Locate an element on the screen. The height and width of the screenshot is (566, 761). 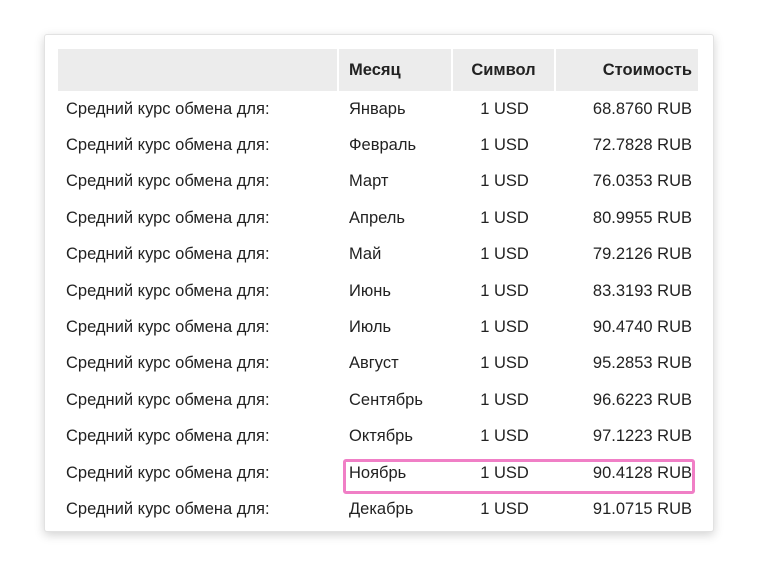
row-cost: 68.8760 RUB is located at coordinates (642, 108).